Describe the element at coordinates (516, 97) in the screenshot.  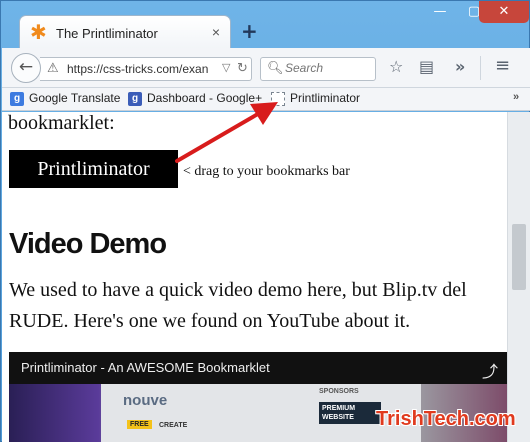
I see `bookmarks-overflow-icon: »` at that location.